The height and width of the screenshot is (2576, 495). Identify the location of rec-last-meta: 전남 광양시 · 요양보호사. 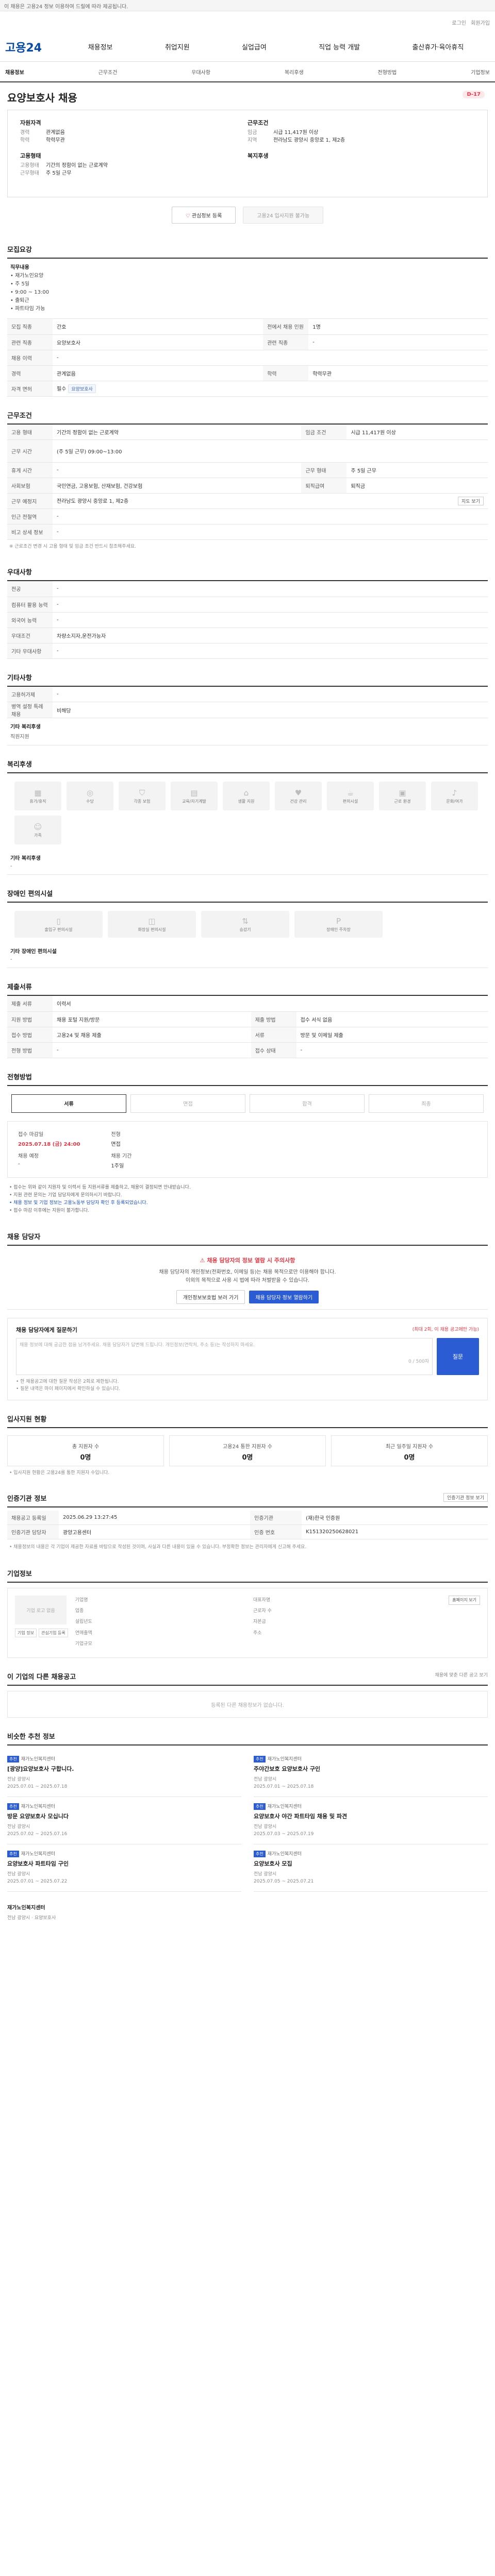
(31, 1918).